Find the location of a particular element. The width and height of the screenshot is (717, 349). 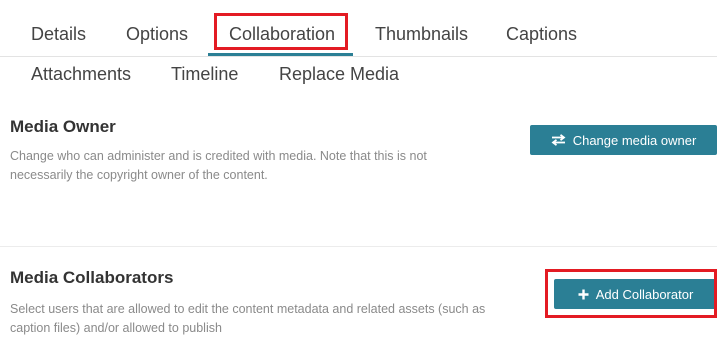

change-media-owner-label: Change media owner is located at coordinates (634, 140).